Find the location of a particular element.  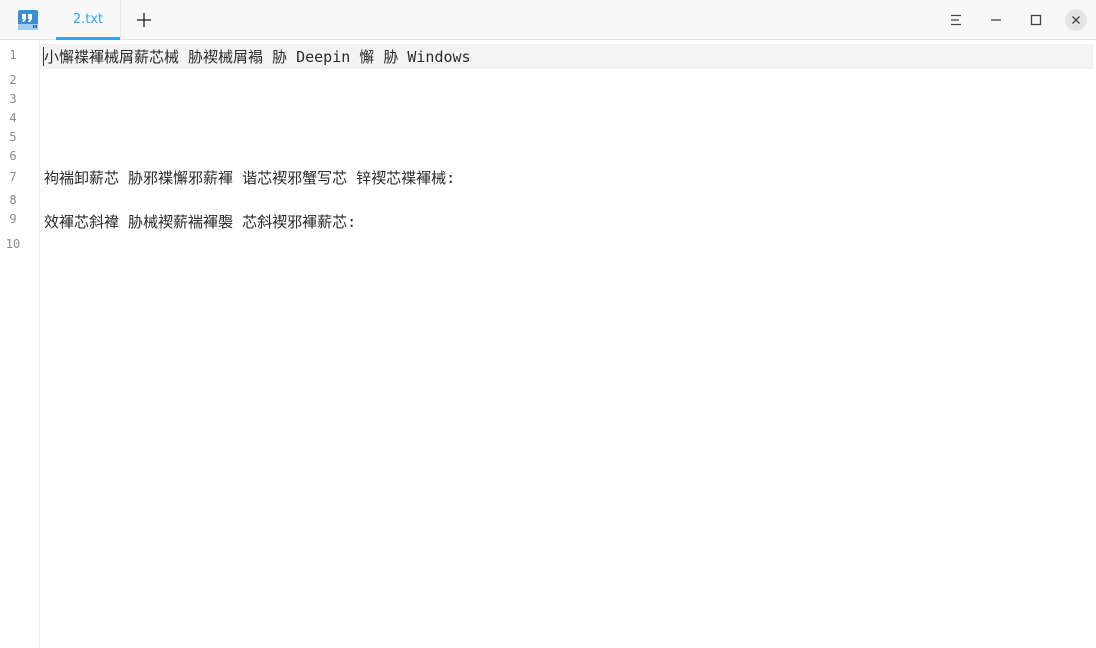

tab-label: 2.txt is located at coordinates (88, 19).